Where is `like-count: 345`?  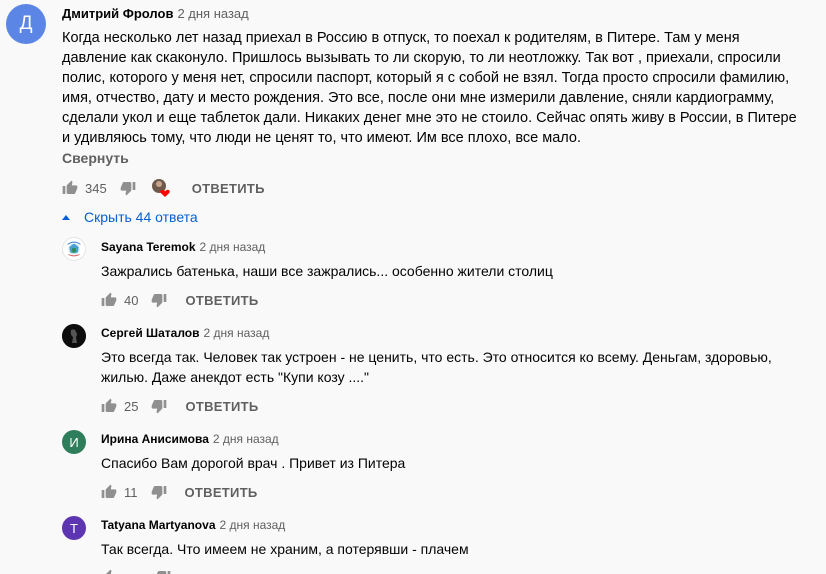 like-count: 345 is located at coordinates (96, 188).